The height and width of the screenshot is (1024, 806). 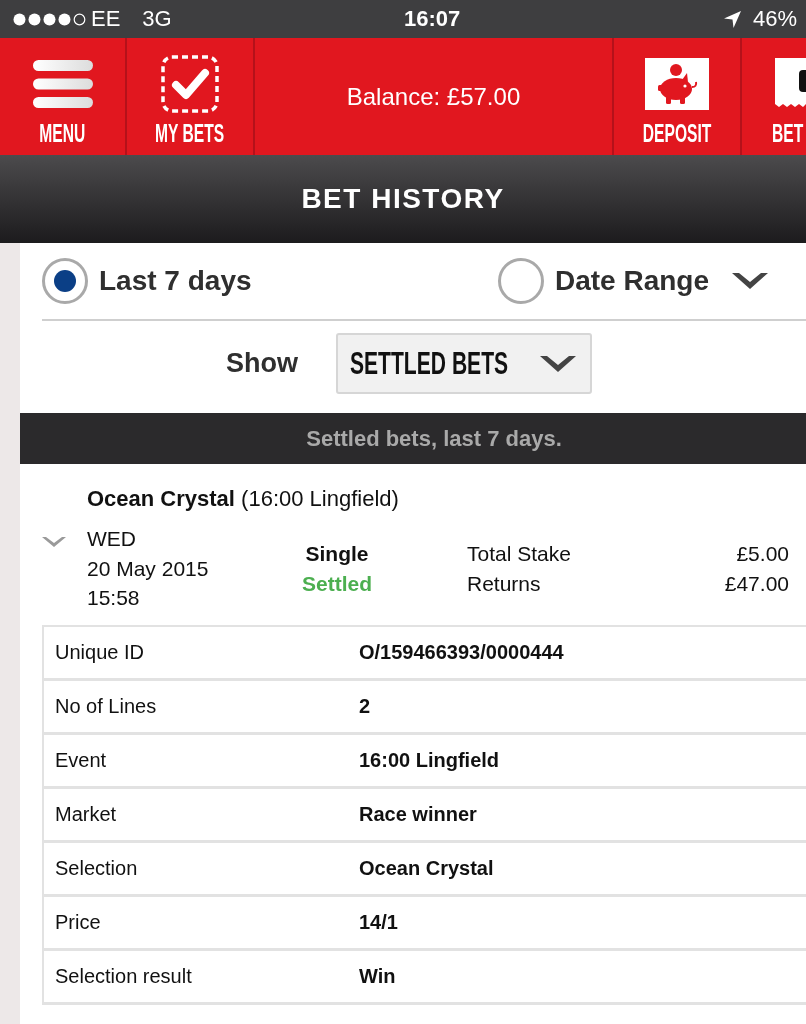 I want to click on balance-text: Balance: £57.00, so click(x=433, y=96).